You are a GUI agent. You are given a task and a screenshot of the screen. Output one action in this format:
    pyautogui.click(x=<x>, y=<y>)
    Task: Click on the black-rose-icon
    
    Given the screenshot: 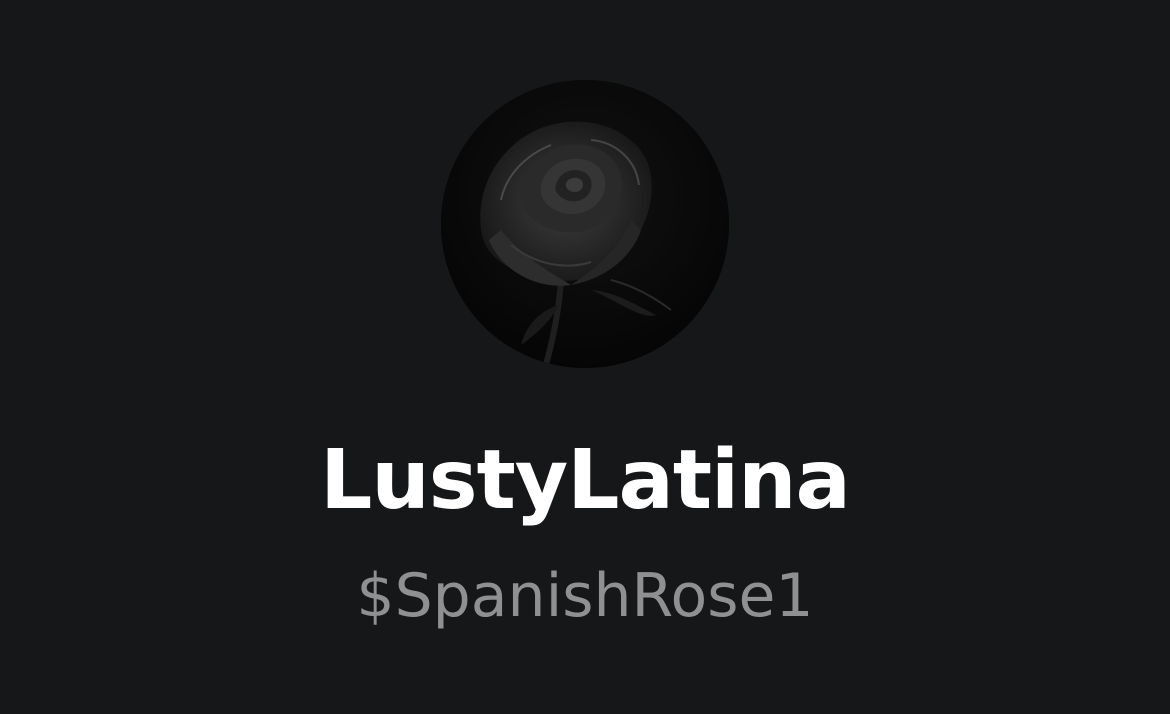 What is the action you would take?
    pyautogui.click(x=585, y=224)
    